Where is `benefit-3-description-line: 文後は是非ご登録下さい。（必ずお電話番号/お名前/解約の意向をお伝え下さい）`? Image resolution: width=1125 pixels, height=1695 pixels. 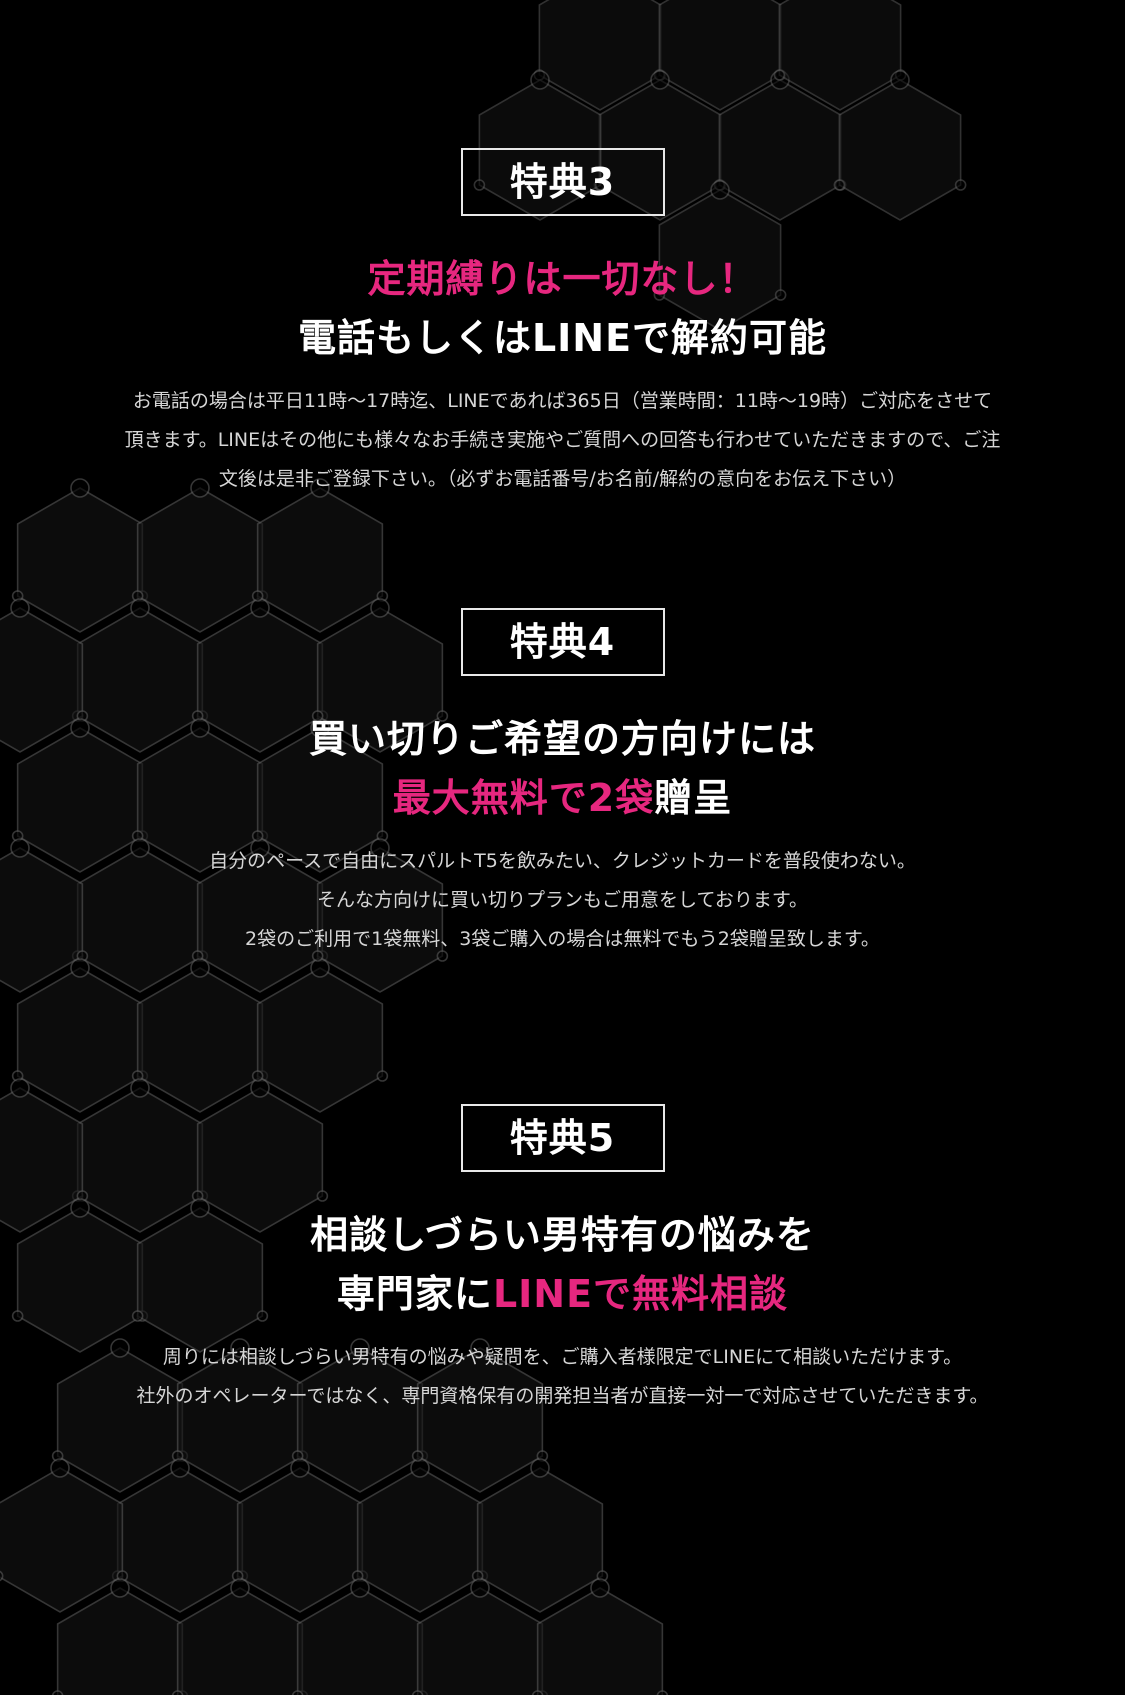
benefit-3-description-line: 文後は是非ご登録下さい。（必ずお電話番号/お名前/解約の意向をお伝え下さい） is located at coordinates (562, 479).